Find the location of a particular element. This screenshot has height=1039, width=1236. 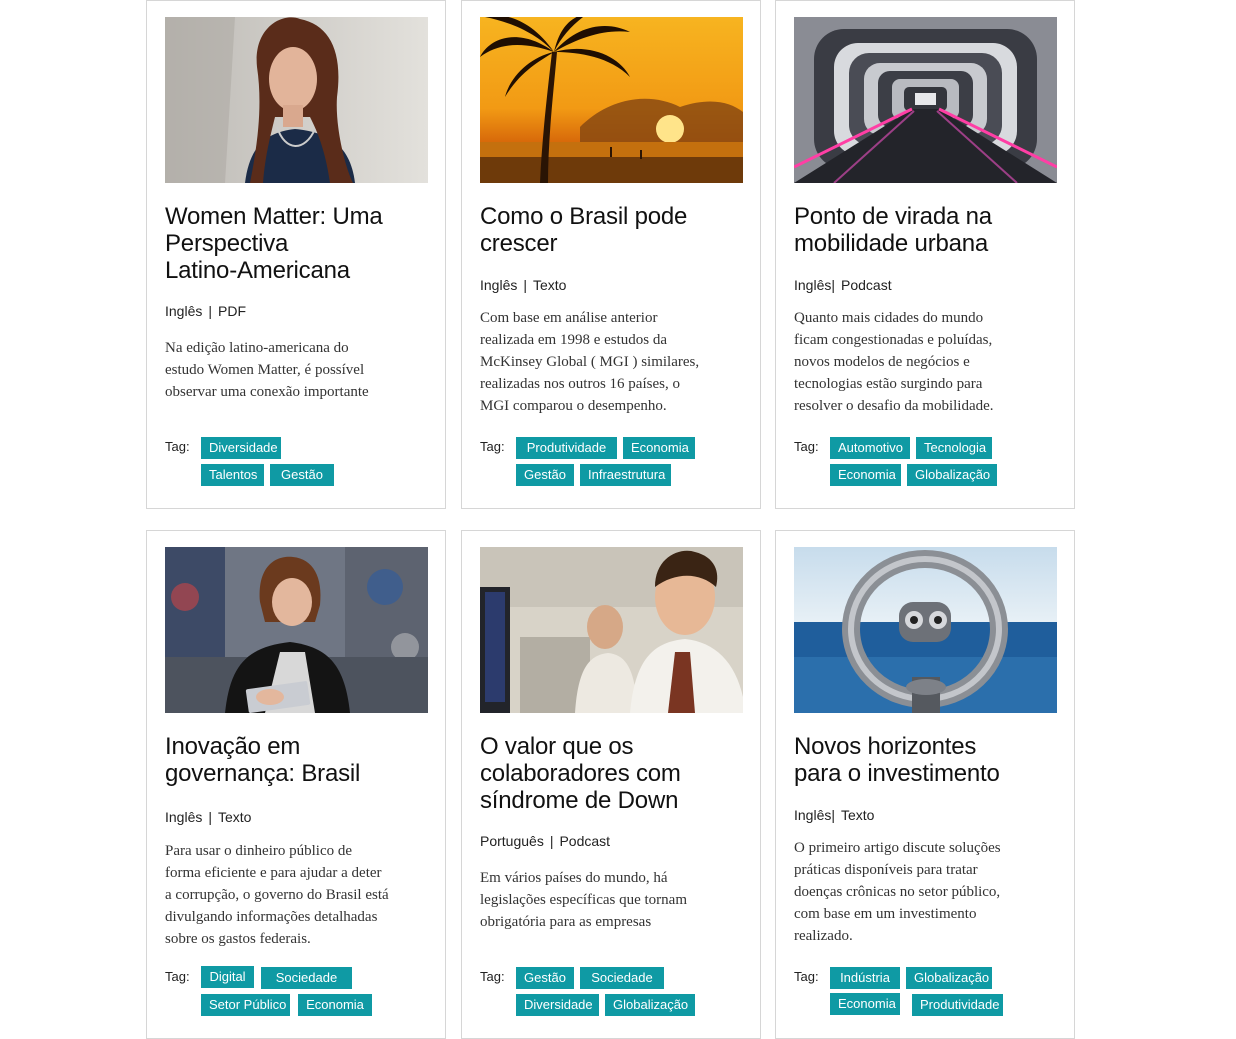

article-image-woman-portrait is located at coordinates (296, 100).